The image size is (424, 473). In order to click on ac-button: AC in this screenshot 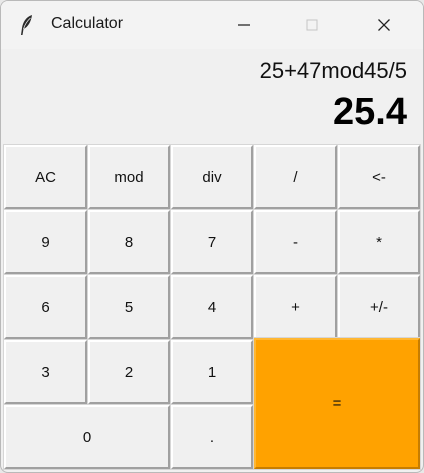, I will do `click(45, 177)`.